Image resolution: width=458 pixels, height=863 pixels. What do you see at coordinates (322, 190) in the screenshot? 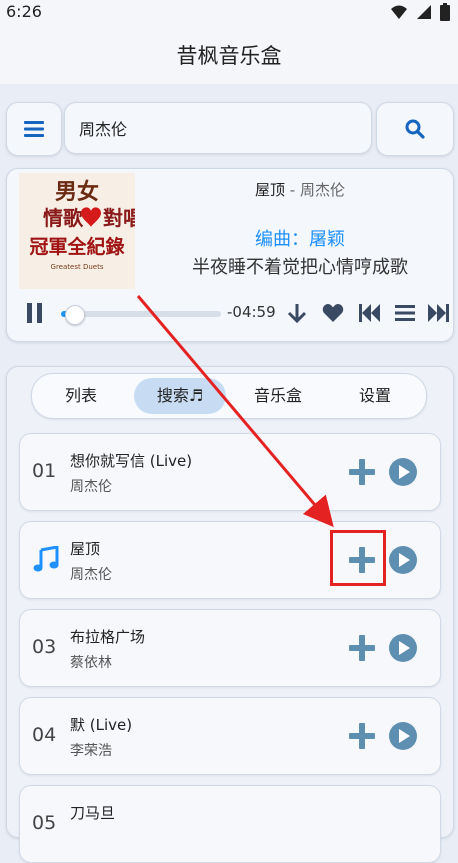
I see `now-playing-artist: 周杰伦` at bounding box center [322, 190].